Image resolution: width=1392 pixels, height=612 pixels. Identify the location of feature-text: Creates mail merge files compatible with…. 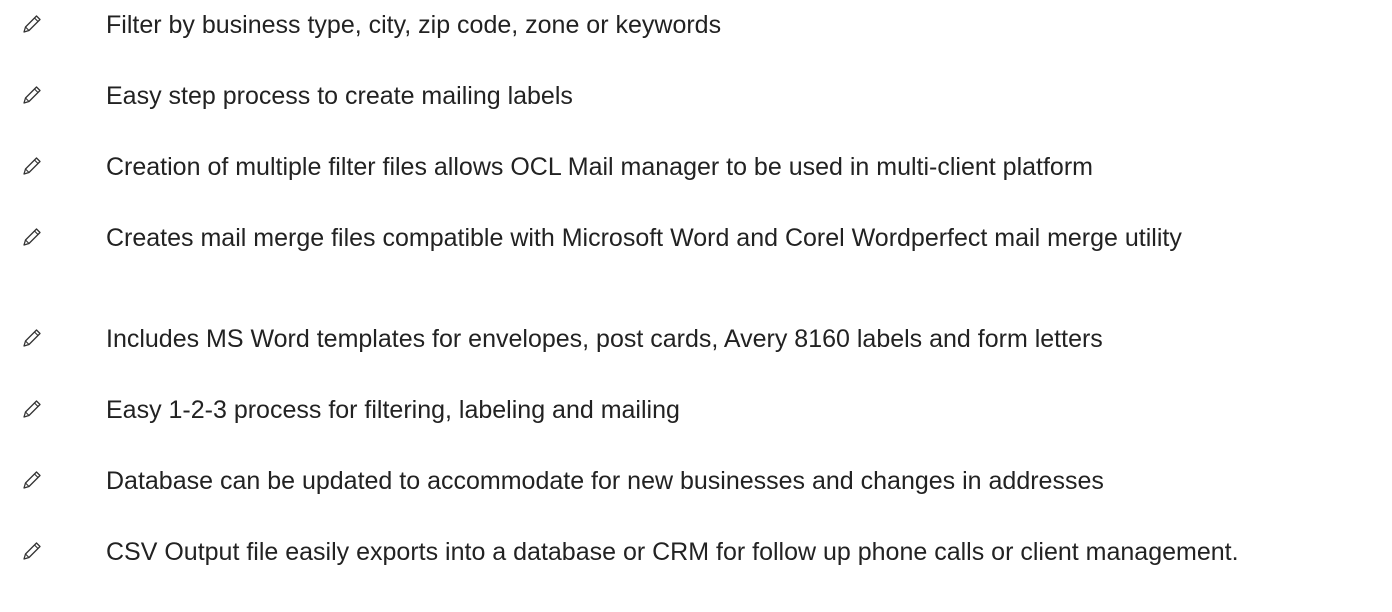
(644, 238).